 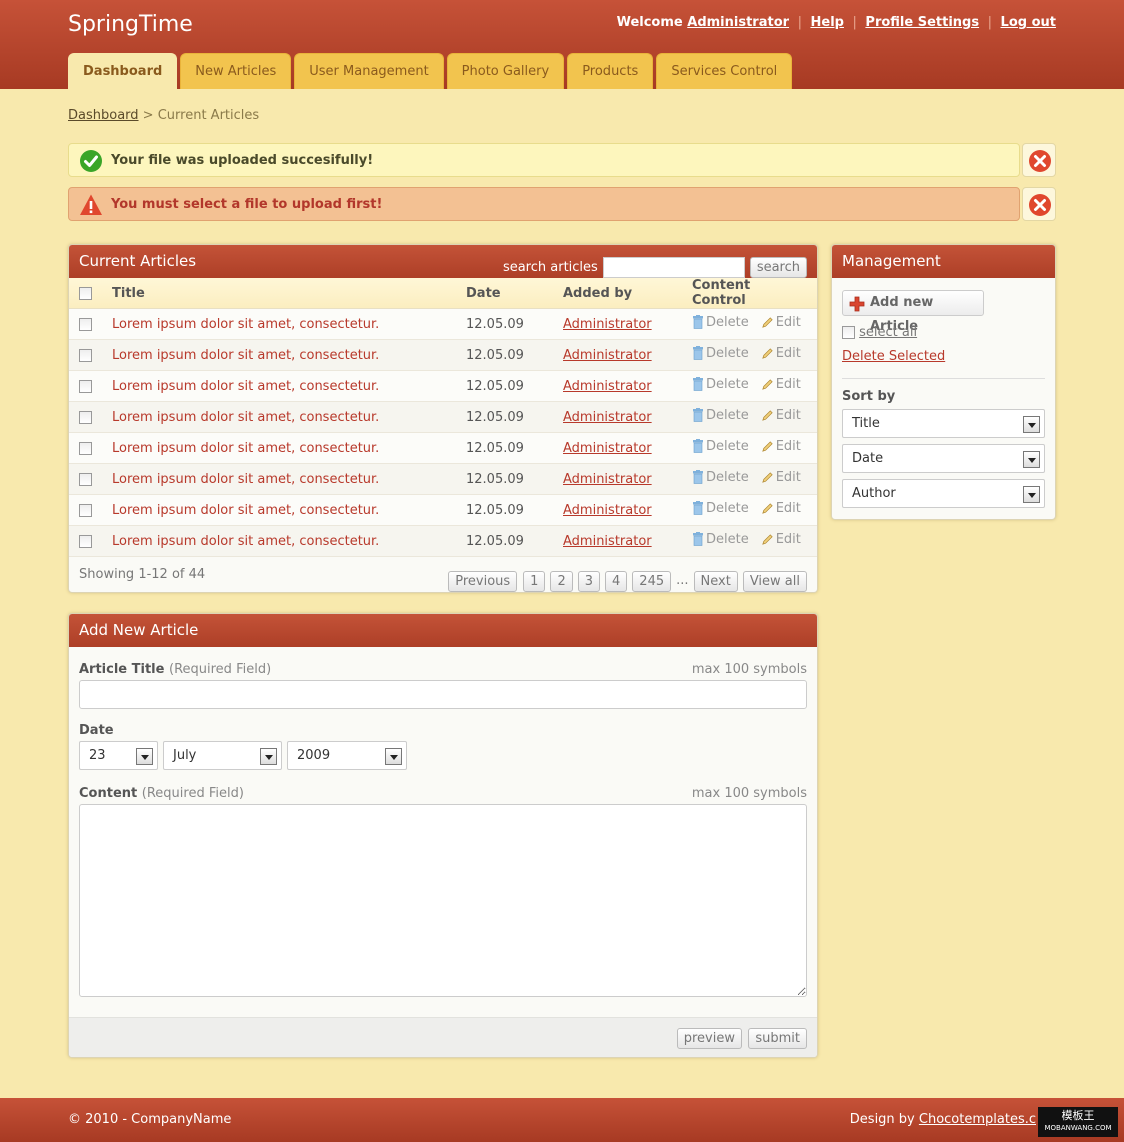 What do you see at coordinates (652, 581) in the screenshot?
I see `page-button: 245` at bounding box center [652, 581].